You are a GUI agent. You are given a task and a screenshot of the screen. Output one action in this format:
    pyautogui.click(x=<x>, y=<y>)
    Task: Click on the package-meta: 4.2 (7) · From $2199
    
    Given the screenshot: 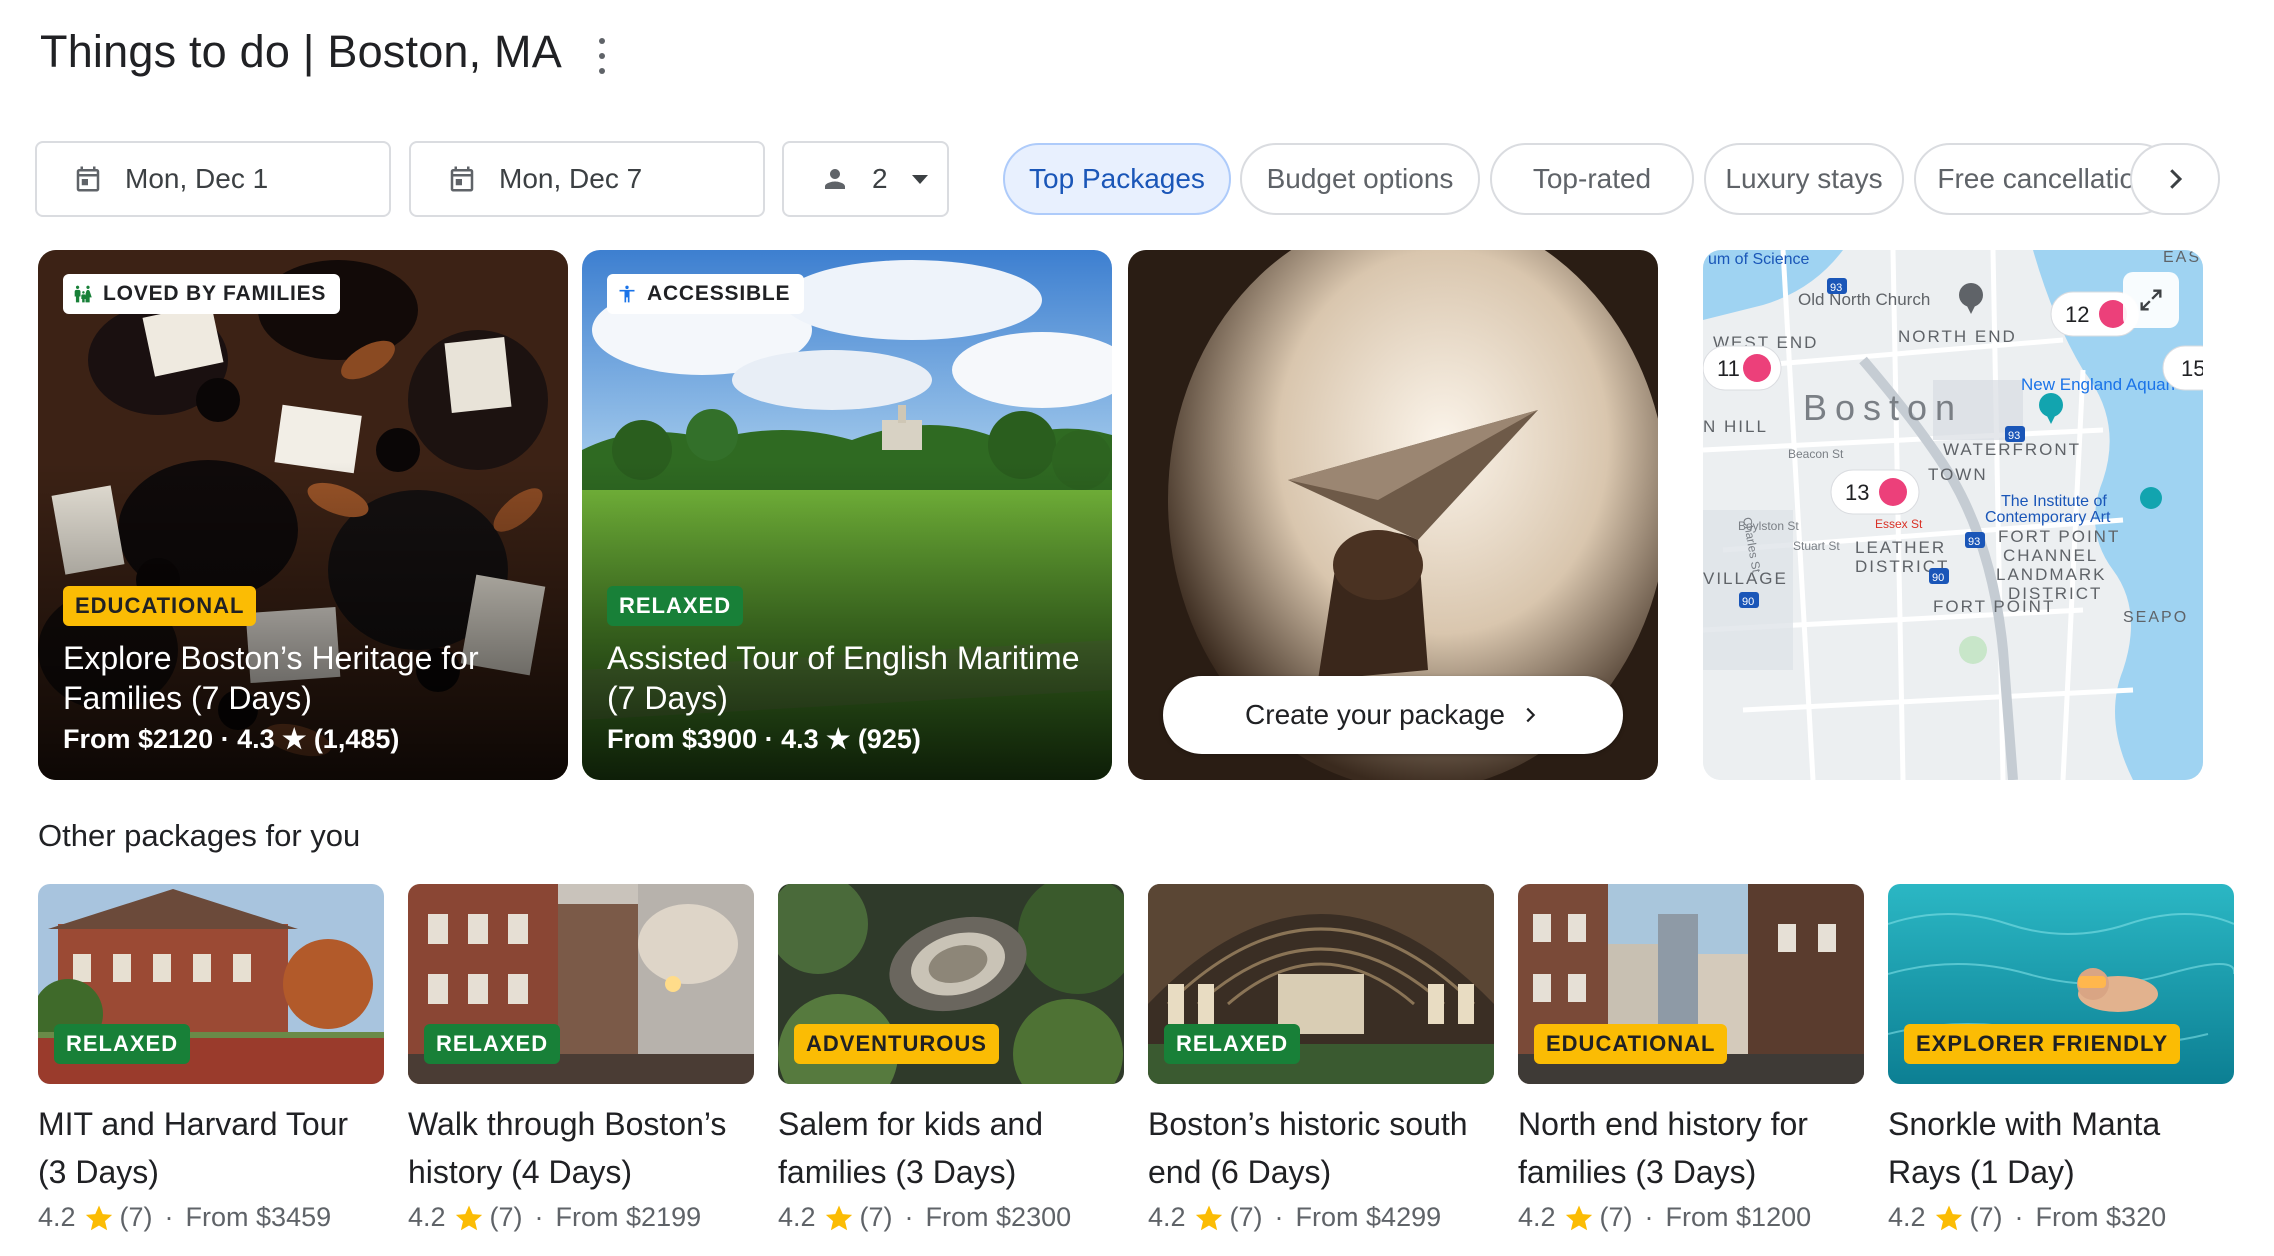 What is the action you would take?
    pyautogui.click(x=555, y=1217)
    